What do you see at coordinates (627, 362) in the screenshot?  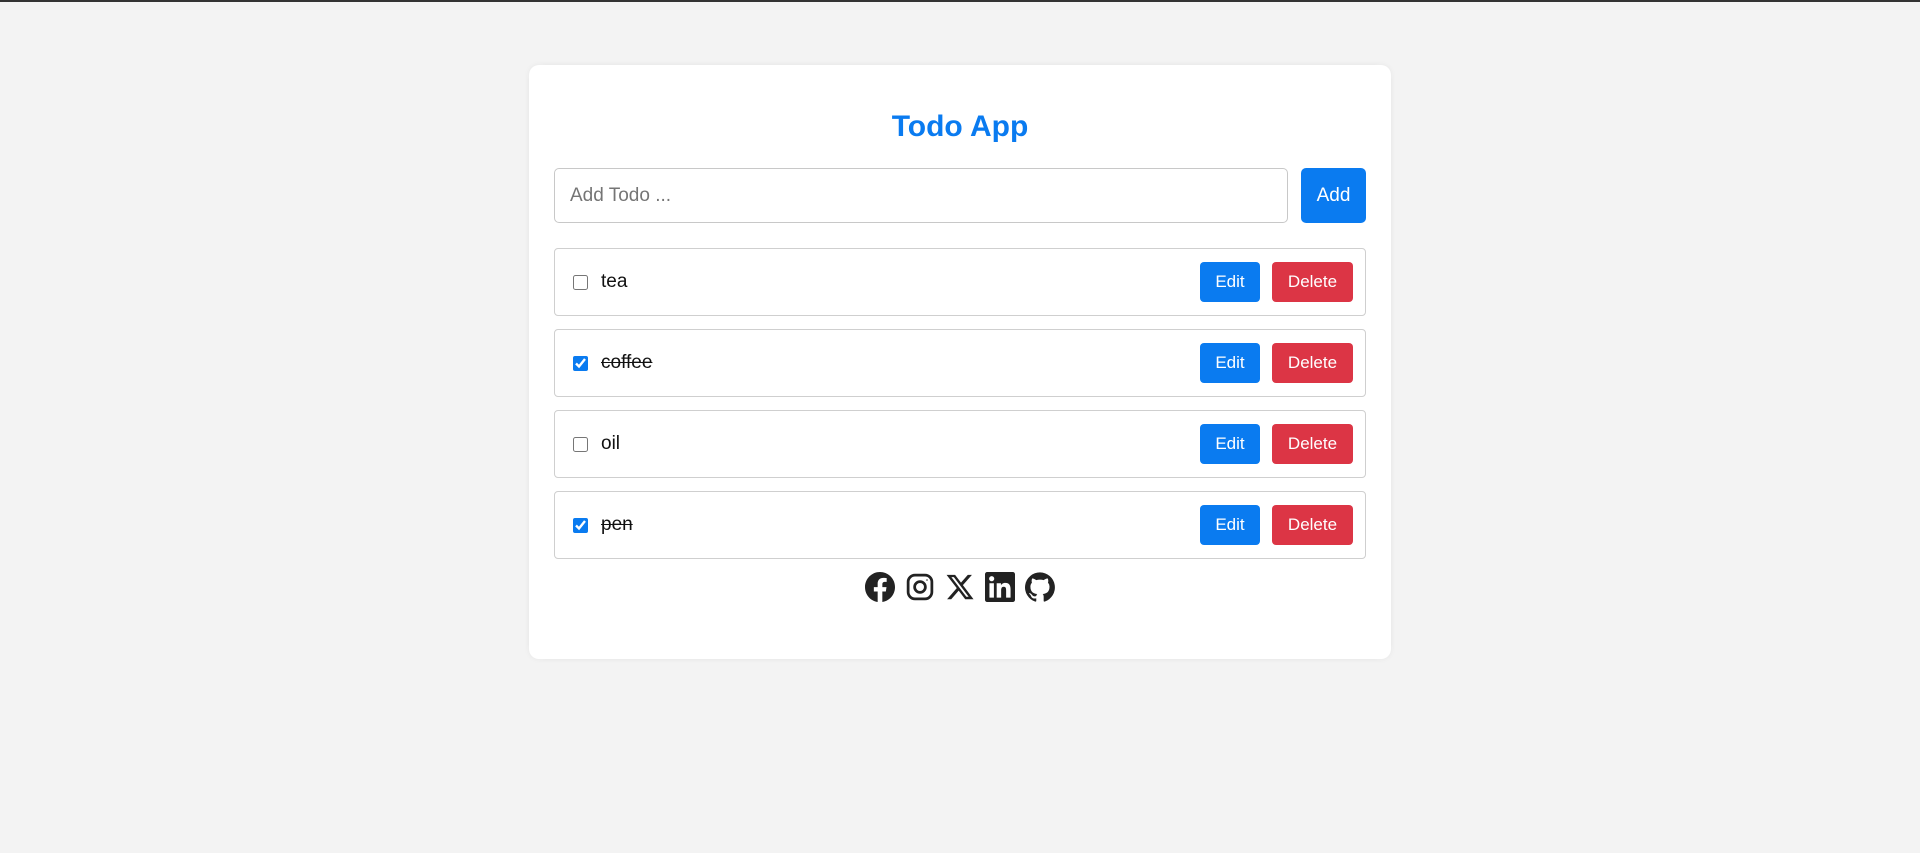 I see `todo-text: coffee` at bounding box center [627, 362].